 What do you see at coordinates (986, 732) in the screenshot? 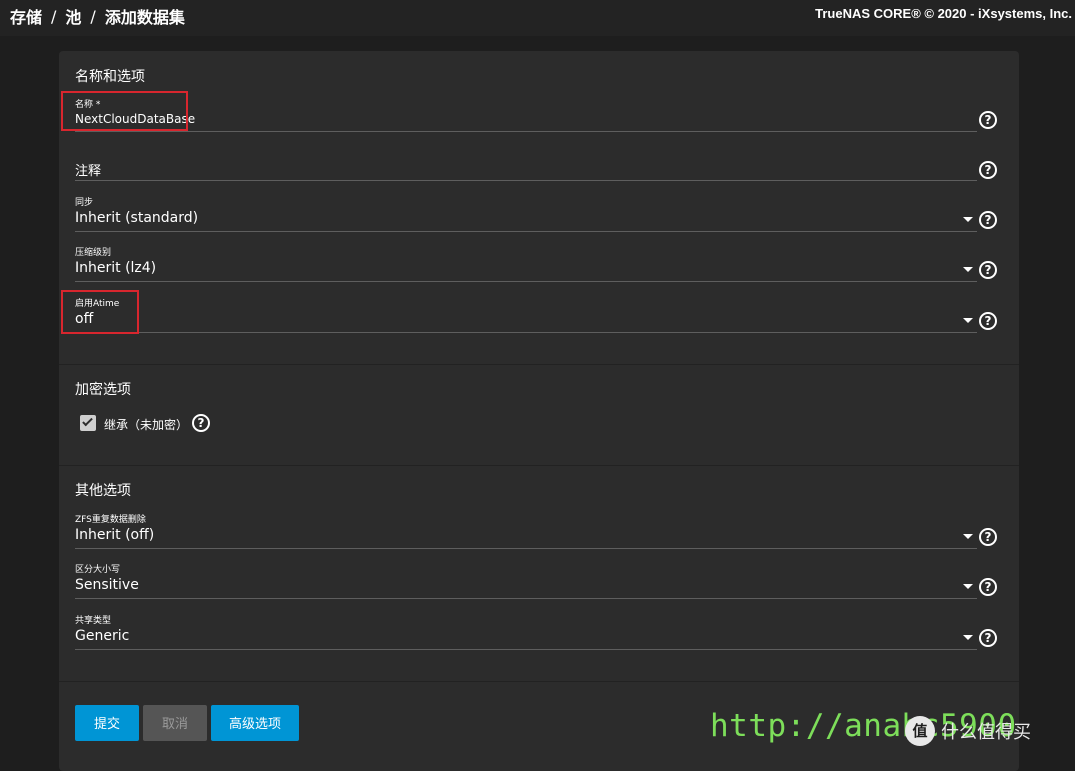
I see `site-name: 什么值得买` at bounding box center [986, 732].